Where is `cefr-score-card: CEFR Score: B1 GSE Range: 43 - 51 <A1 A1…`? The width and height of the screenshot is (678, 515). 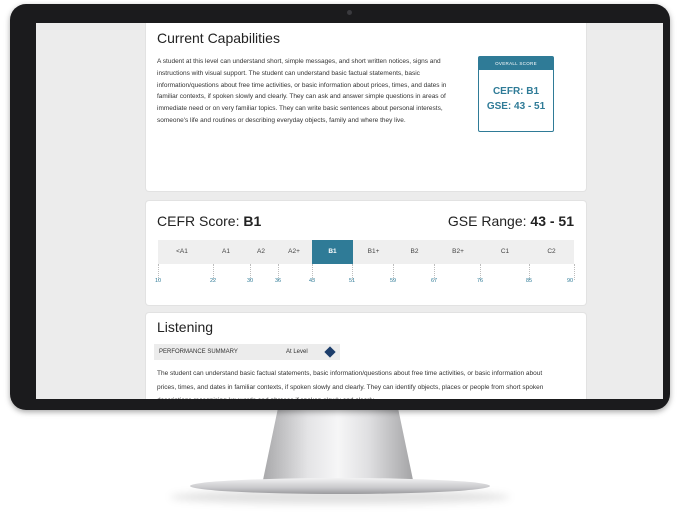
cefr-score-card: CEFR Score: B1 GSE Range: 43 - 51 <A1 A1… is located at coordinates (366, 253).